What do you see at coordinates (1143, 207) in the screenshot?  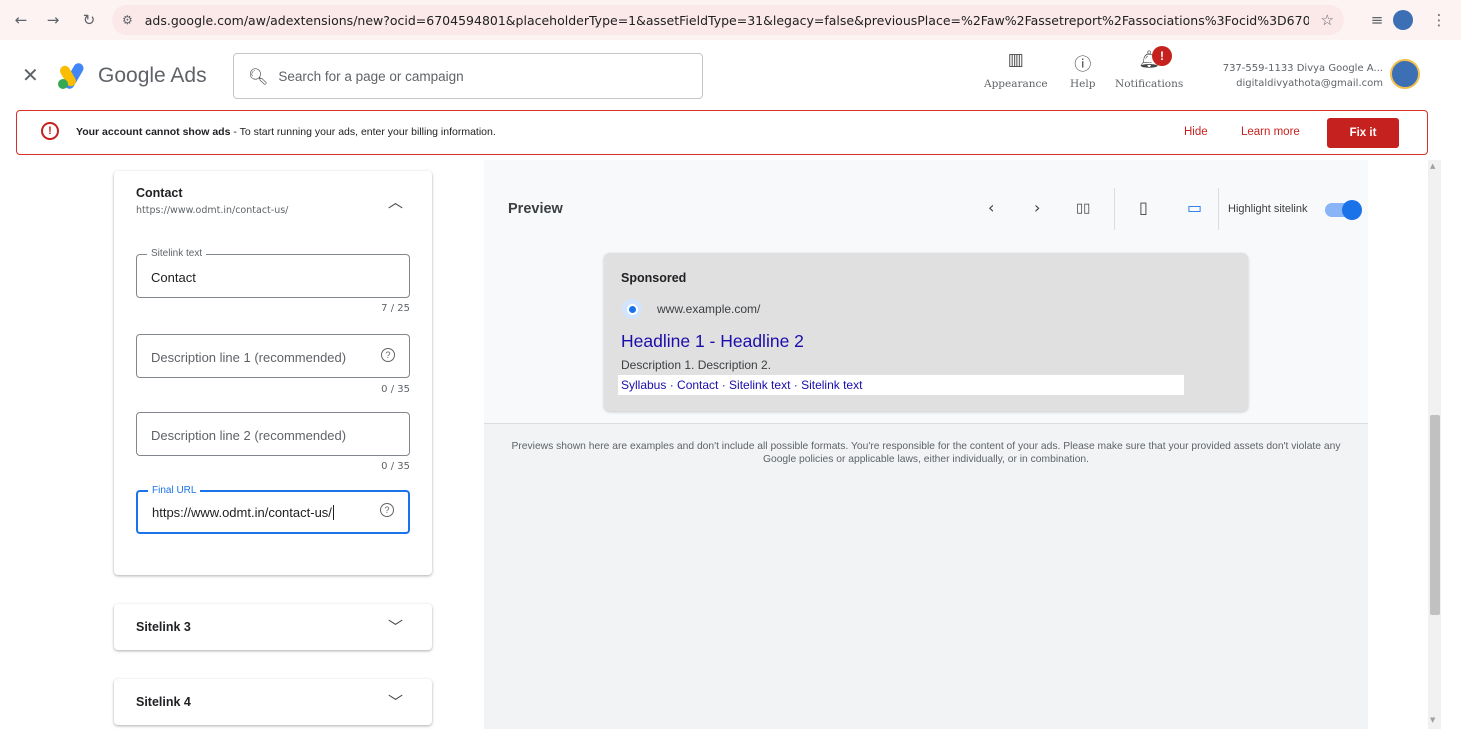 I see `mobile-preview-icon: ▯` at bounding box center [1143, 207].